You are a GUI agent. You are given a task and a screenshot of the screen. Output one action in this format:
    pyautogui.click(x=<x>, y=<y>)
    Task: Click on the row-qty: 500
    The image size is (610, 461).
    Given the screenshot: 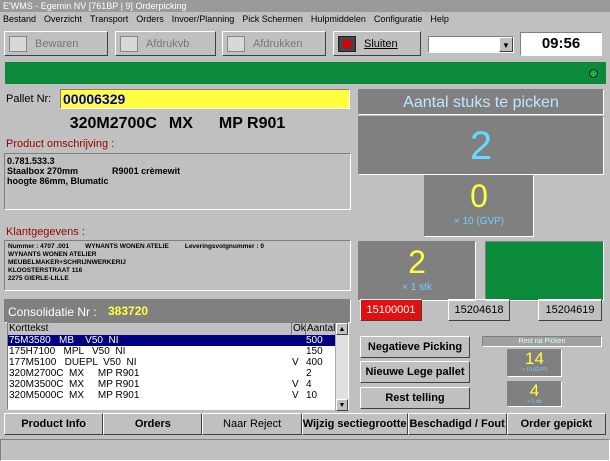 What is the action you would take?
    pyautogui.click(x=314, y=340)
    